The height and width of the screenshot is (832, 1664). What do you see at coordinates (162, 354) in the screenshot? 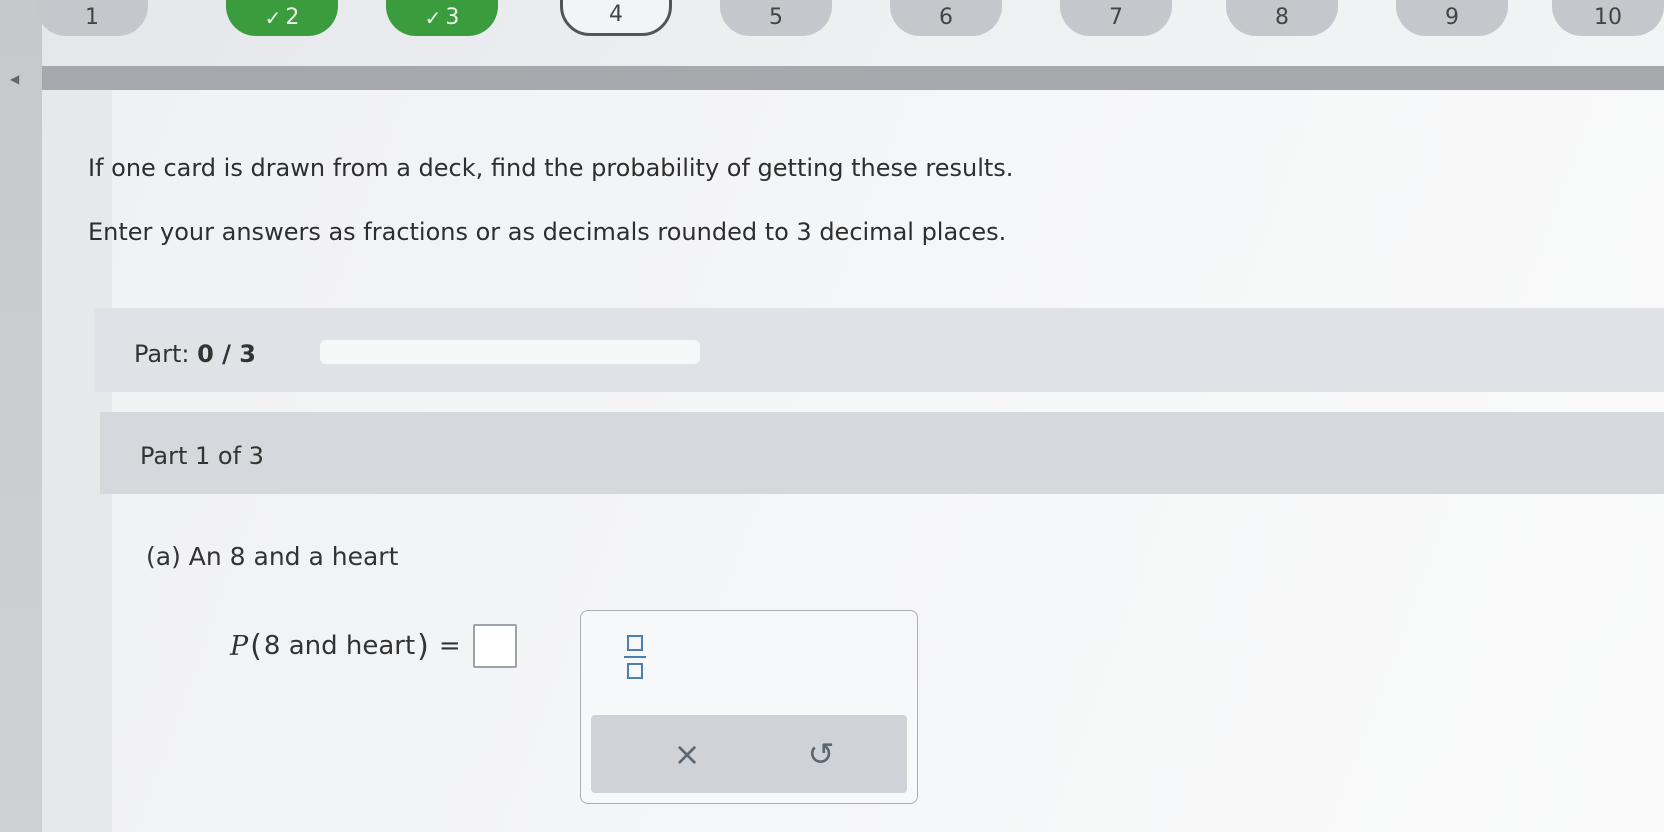
I see `part-progress-title: Part:` at bounding box center [162, 354].